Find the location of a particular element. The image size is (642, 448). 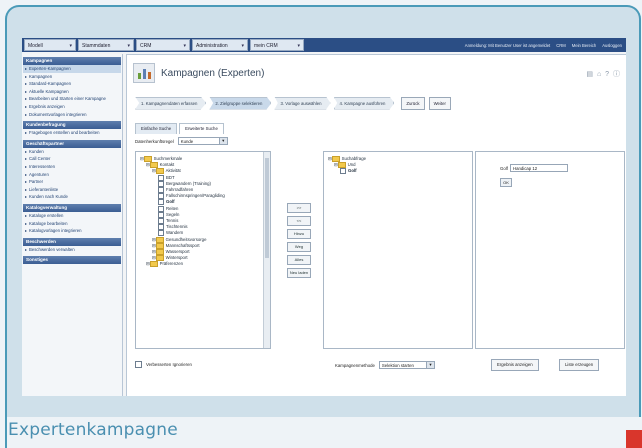

ignore-checkbox-row: Verbesserten Ignorieren is located at coordinates (163, 364).